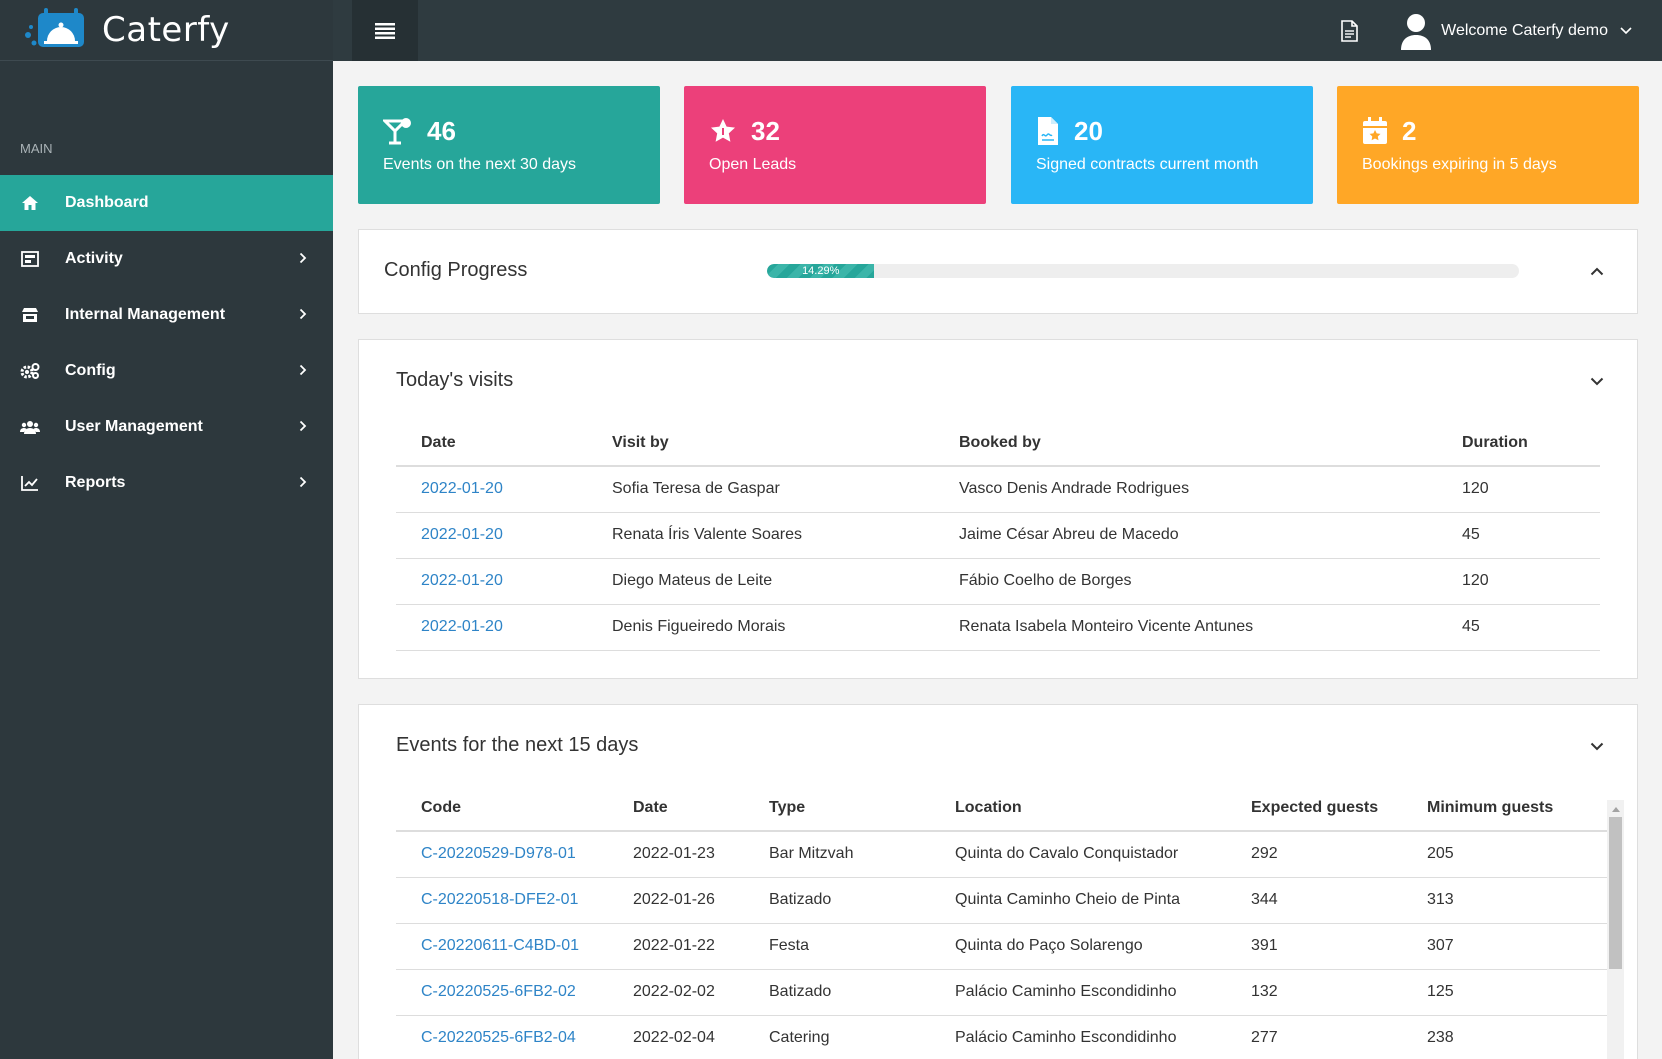 This screenshot has width=1662, height=1059. What do you see at coordinates (1314, 808) in the screenshot?
I see `column-header: Expected guests` at bounding box center [1314, 808].